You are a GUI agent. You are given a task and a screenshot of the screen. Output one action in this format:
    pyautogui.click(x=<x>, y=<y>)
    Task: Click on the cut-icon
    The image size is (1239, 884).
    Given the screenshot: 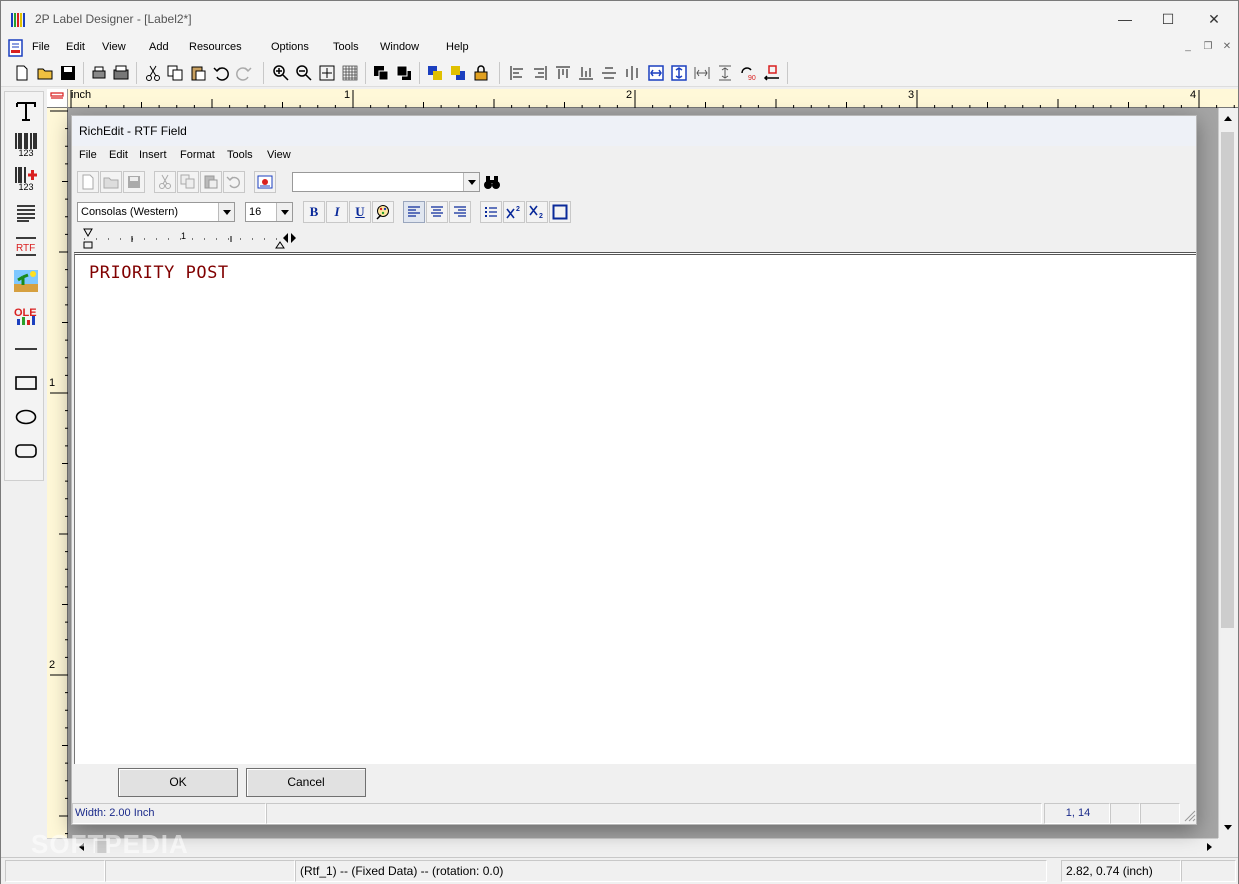 What is the action you would take?
    pyautogui.click(x=153, y=73)
    